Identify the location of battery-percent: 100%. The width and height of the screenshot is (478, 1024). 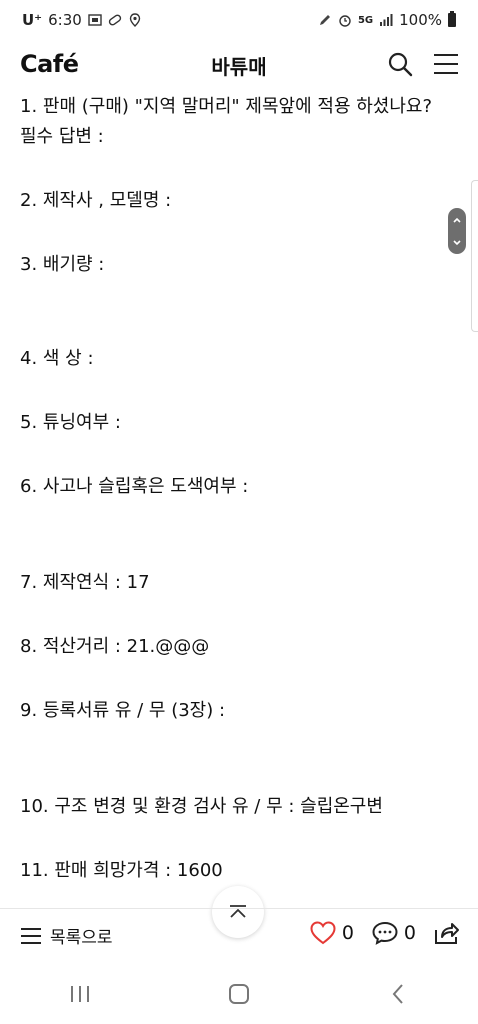
(420, 20).